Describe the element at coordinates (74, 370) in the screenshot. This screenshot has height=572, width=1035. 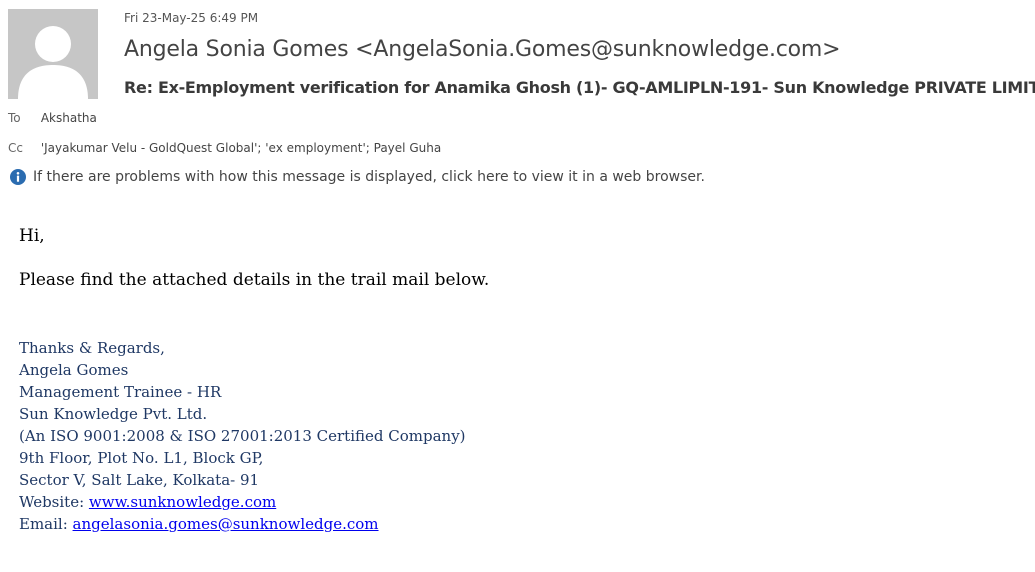
I see `signature-name: Angela Gomes` at that location.